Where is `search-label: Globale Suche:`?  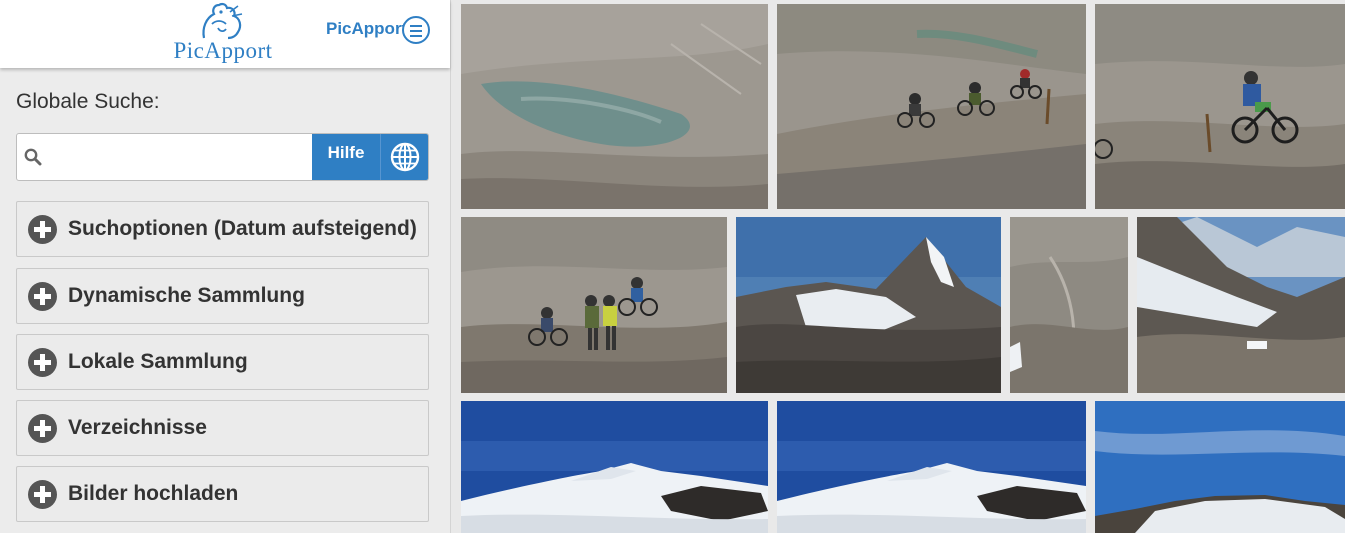 search-label: Globale Suche: is located at coordinates (88, 101).